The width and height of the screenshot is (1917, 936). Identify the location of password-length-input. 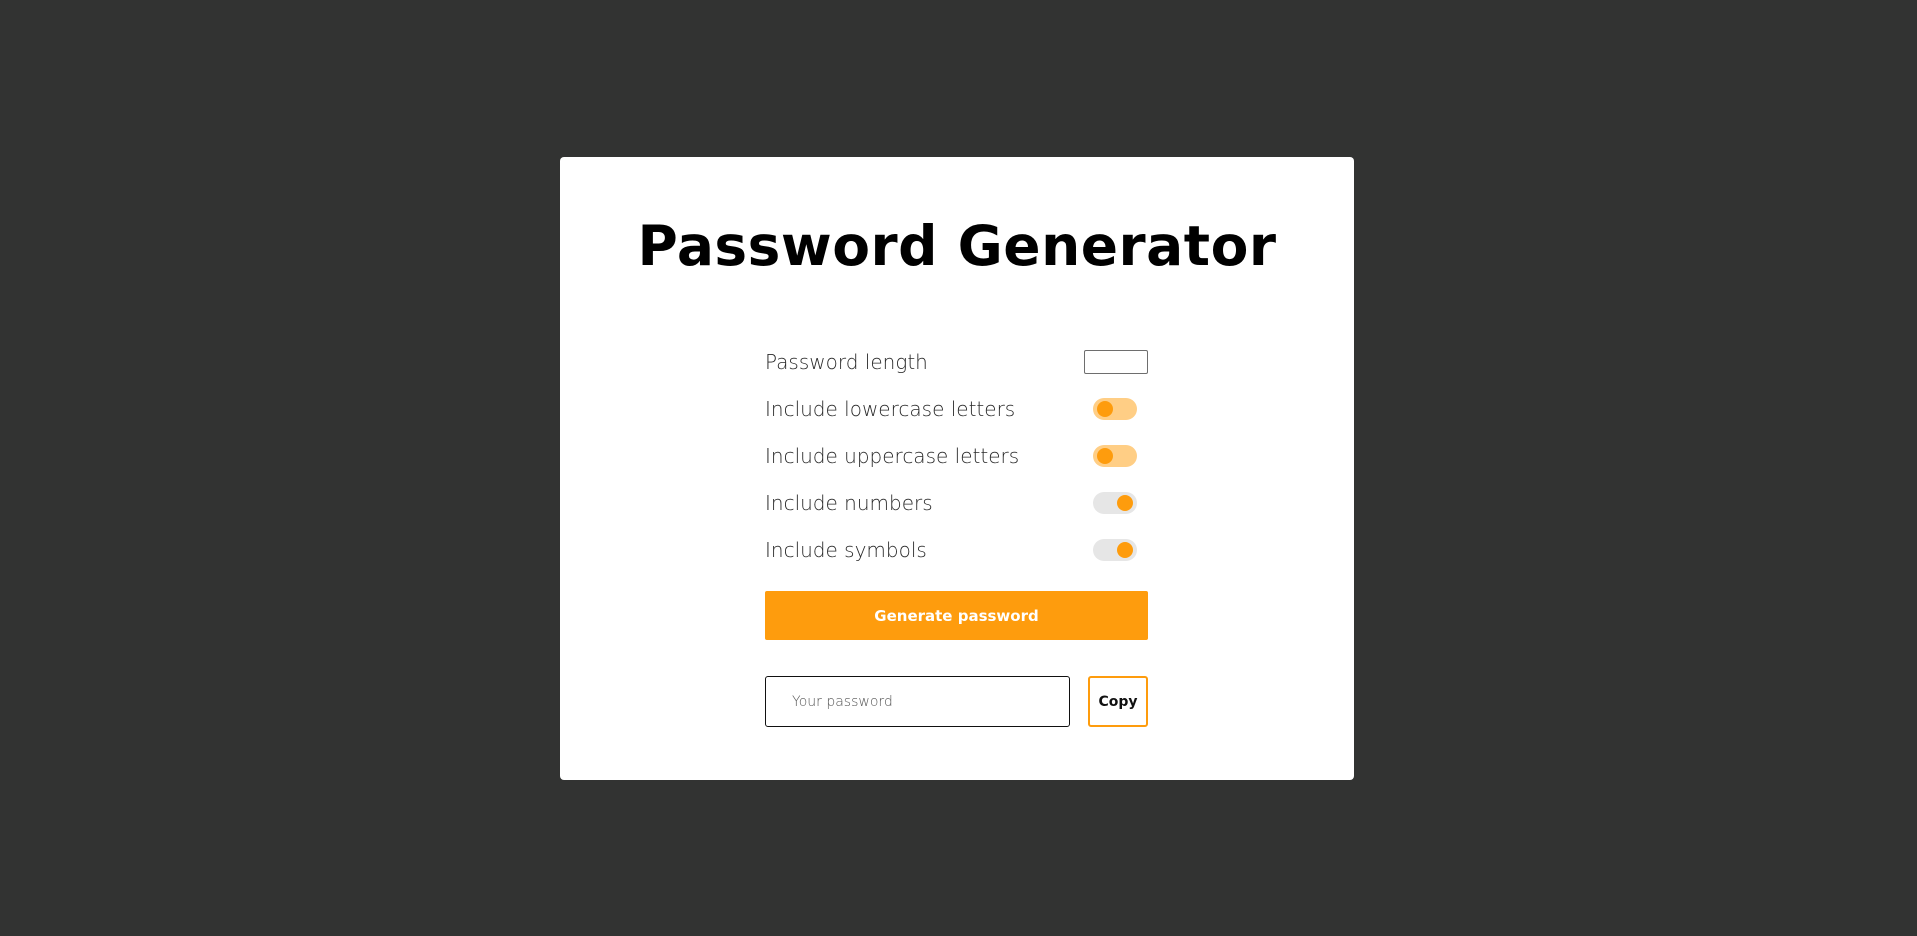
(1116, 361).